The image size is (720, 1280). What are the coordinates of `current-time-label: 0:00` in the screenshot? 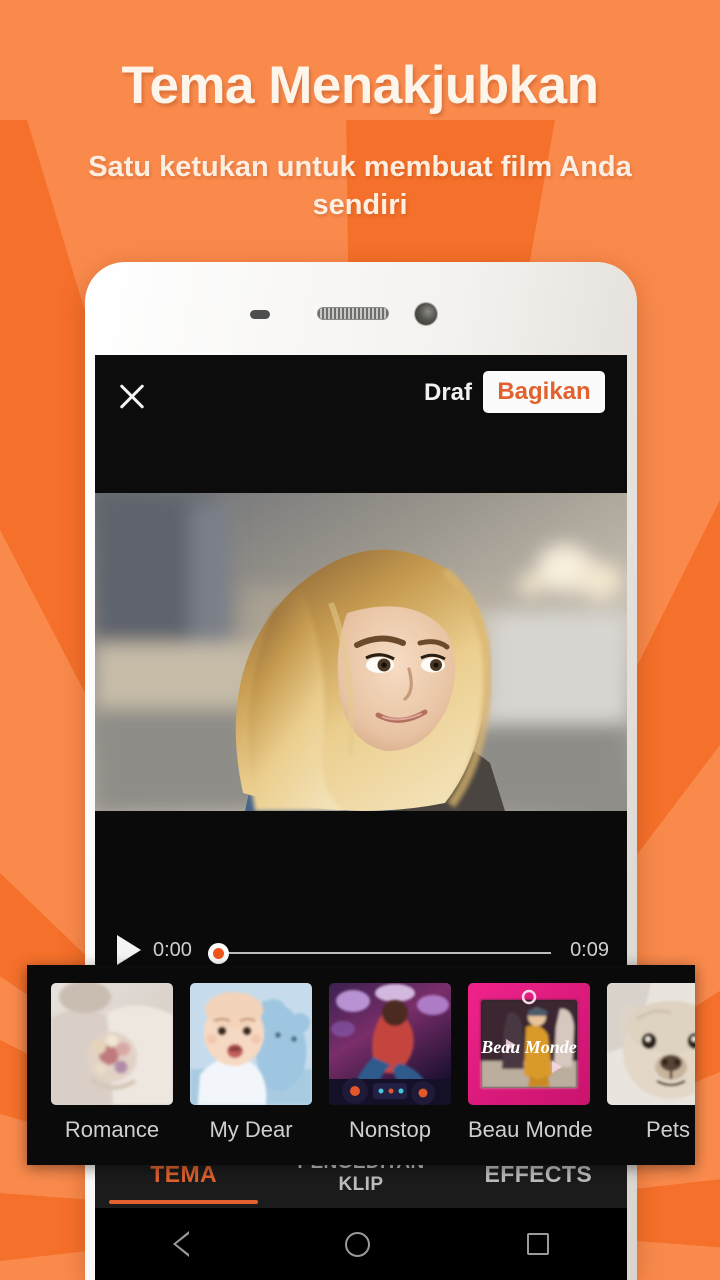 It's located at (172, 950).